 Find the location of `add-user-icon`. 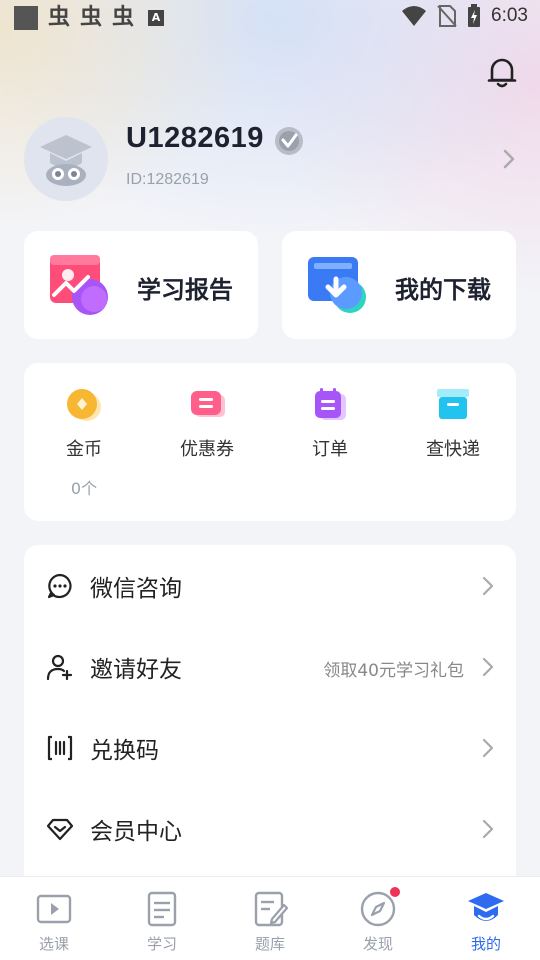

add-user-icon is located at coordinates (60, 667).